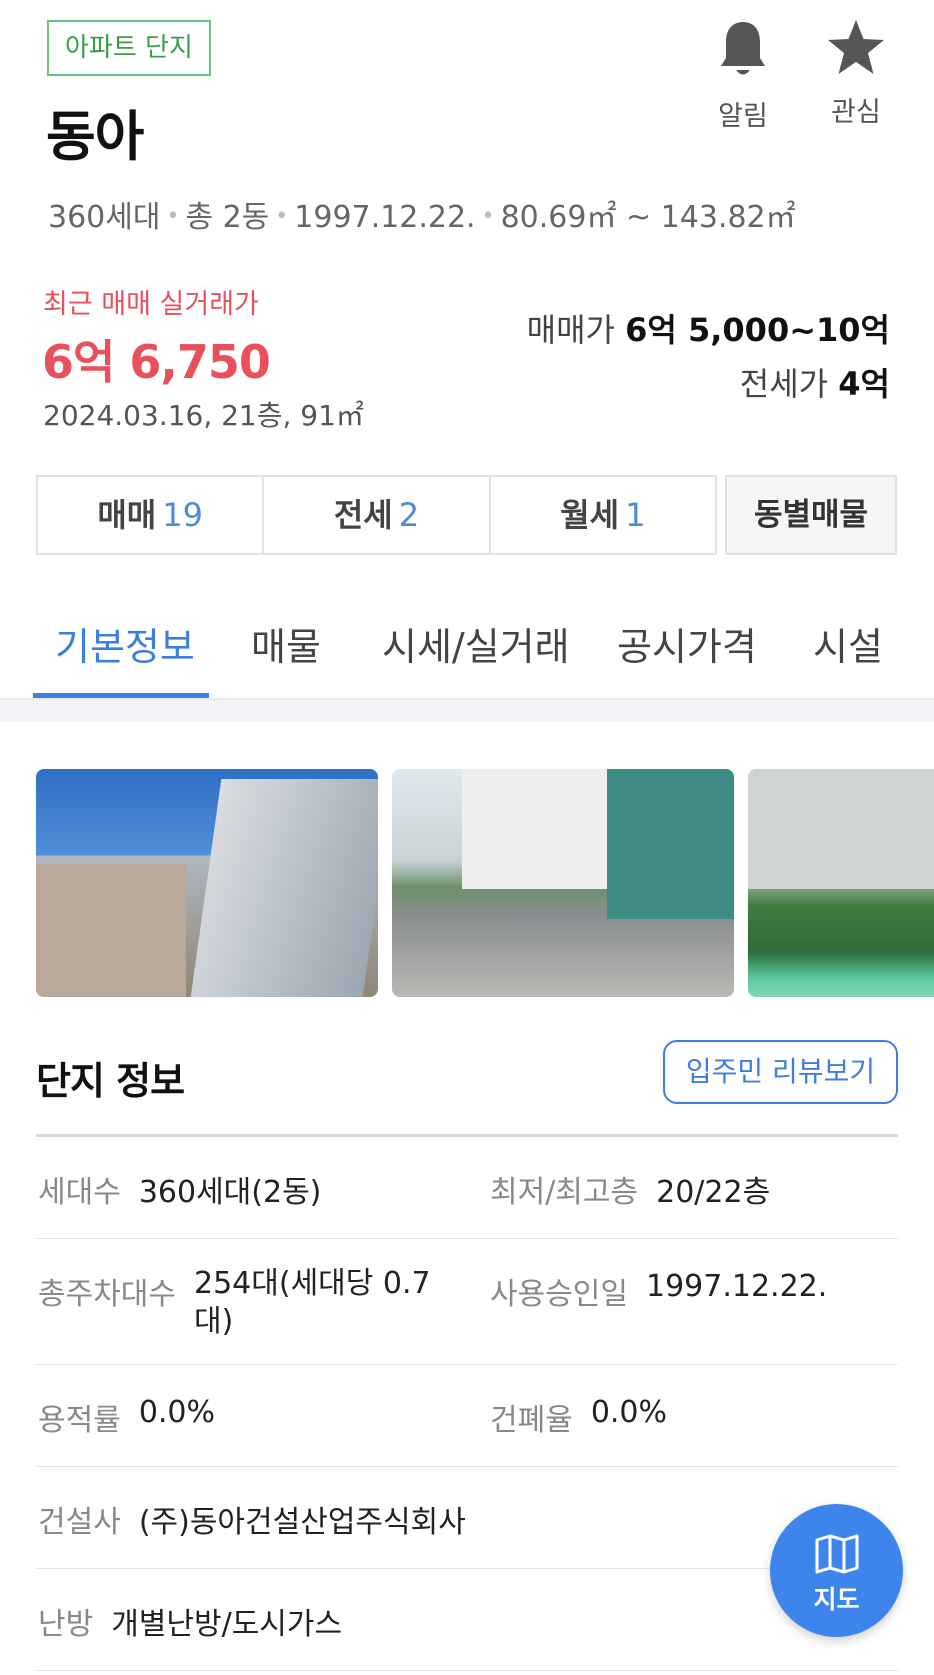  What do you see at coordinates (151, 304) in the screenshot?
I see `recent-trade-label: 최근 매매 실거래가` at bounding box center [151, 304].